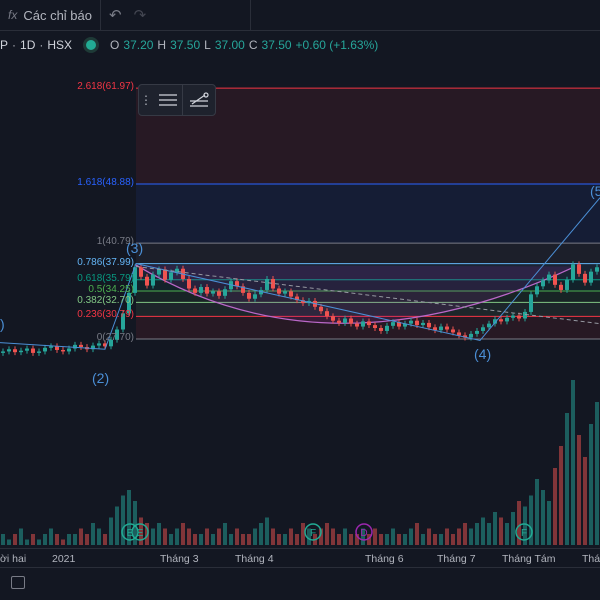 The image size is (600, 600). What do you see at coordinates (140, 15) in the screenshot?
I see `redo-icon: ↷` at bounding box center [140, 15].